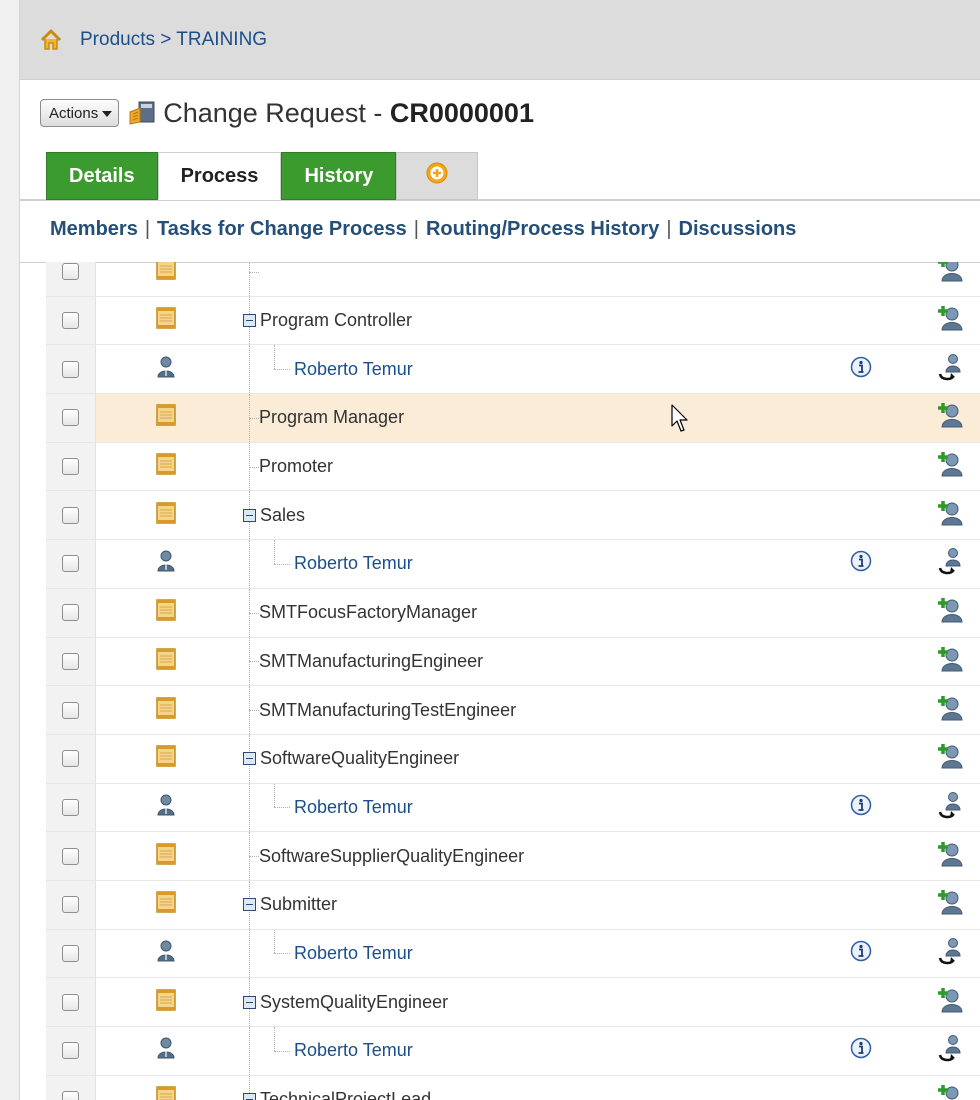 The image size is (980, 1100). What do you see at coordinates (513, 516) in the screenshot?
I see `role-row: Sales` at bounding box center [513, 516].